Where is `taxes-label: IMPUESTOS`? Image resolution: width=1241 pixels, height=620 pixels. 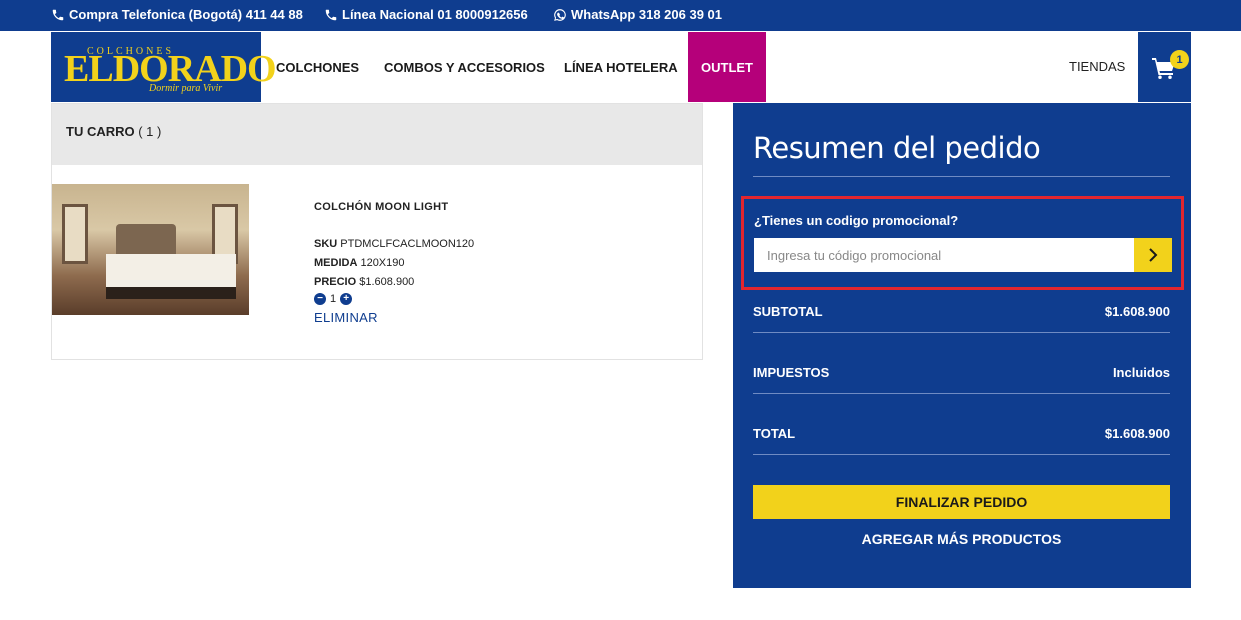
taxes-label: IMPUESTOS is located at coordinates (791, 372).